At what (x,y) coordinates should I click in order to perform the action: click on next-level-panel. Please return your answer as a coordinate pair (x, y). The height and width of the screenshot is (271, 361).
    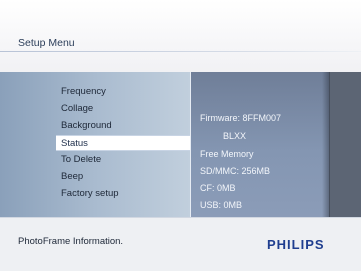
    Looking at the image, I should click on (345, 144).